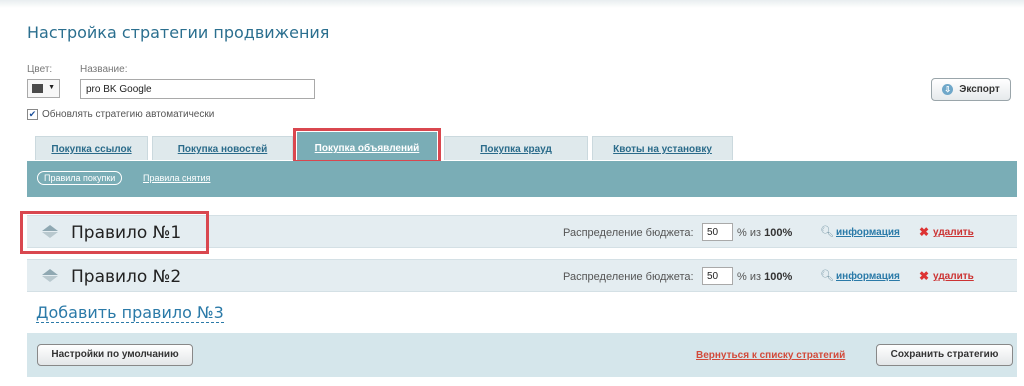  Describe the element at coordinates (43, 88) in the screenshot. I see `color-select: ▼` at that location.